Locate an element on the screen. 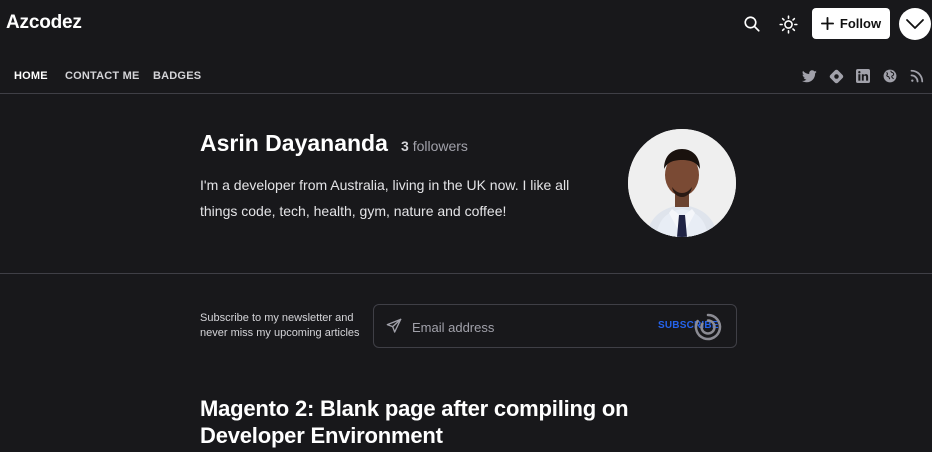  twitter-icon is located at coordinates (809, 75).